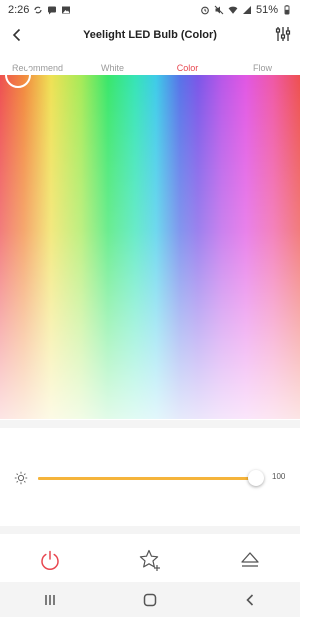  What do you see at coordinates (256, 478) in the screenshot?
I see `brightness-slider-thumb` at bounding box center [256, 478].